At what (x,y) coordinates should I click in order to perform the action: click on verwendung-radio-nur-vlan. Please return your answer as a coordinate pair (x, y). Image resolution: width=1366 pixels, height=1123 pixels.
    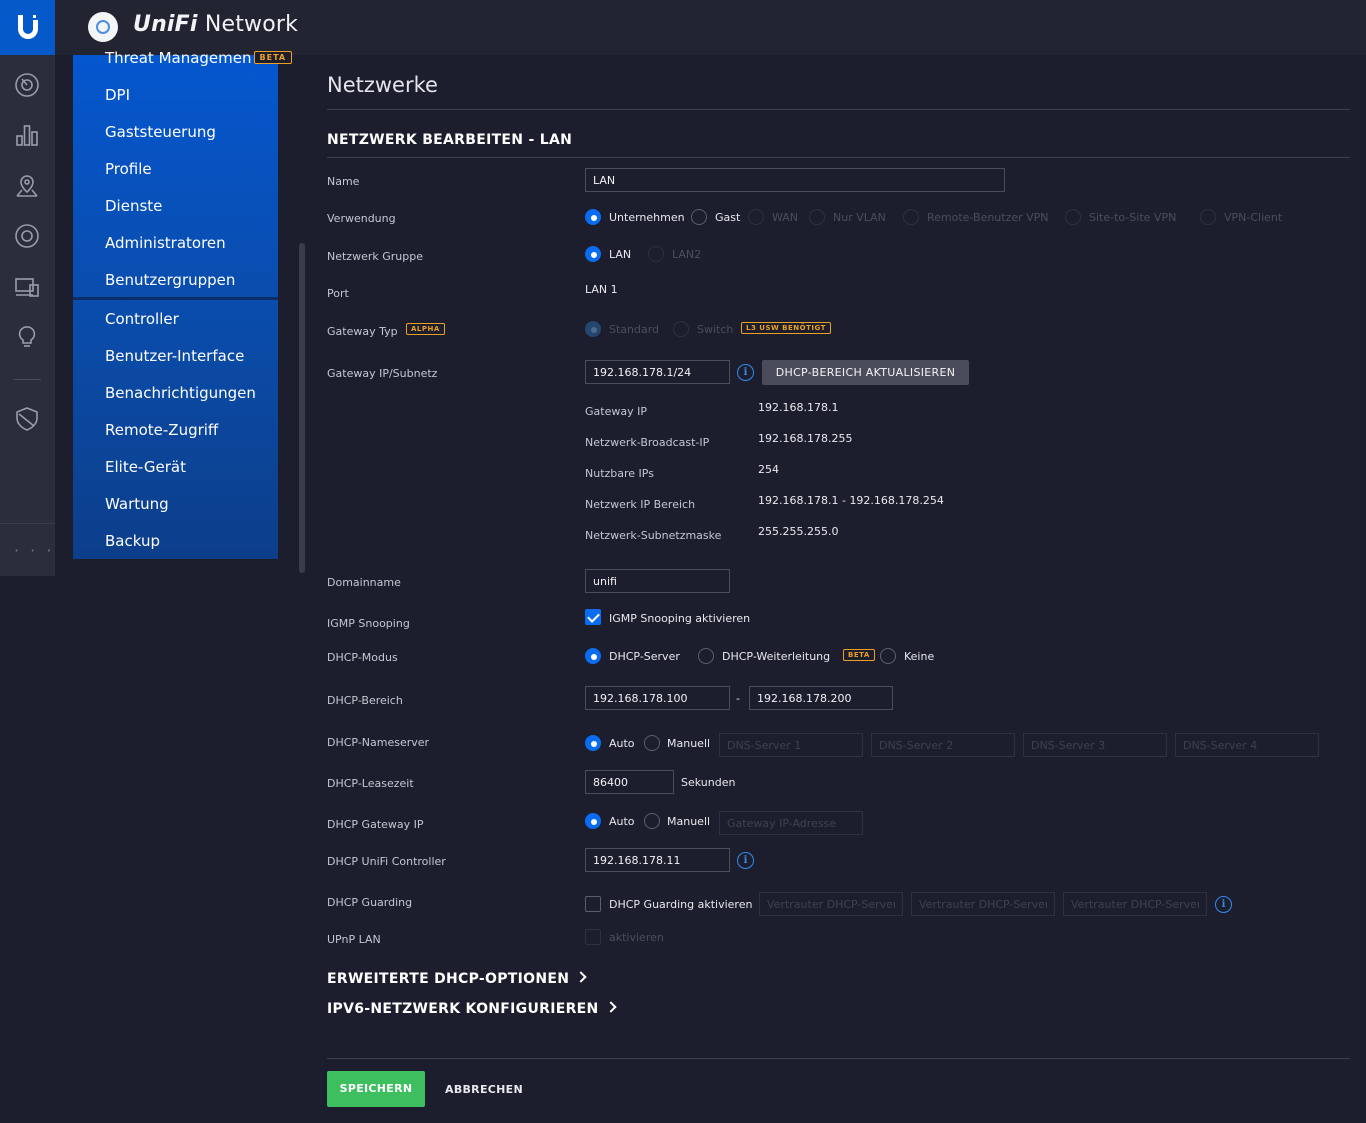
    Looking at the image, I should click on (817, 217).